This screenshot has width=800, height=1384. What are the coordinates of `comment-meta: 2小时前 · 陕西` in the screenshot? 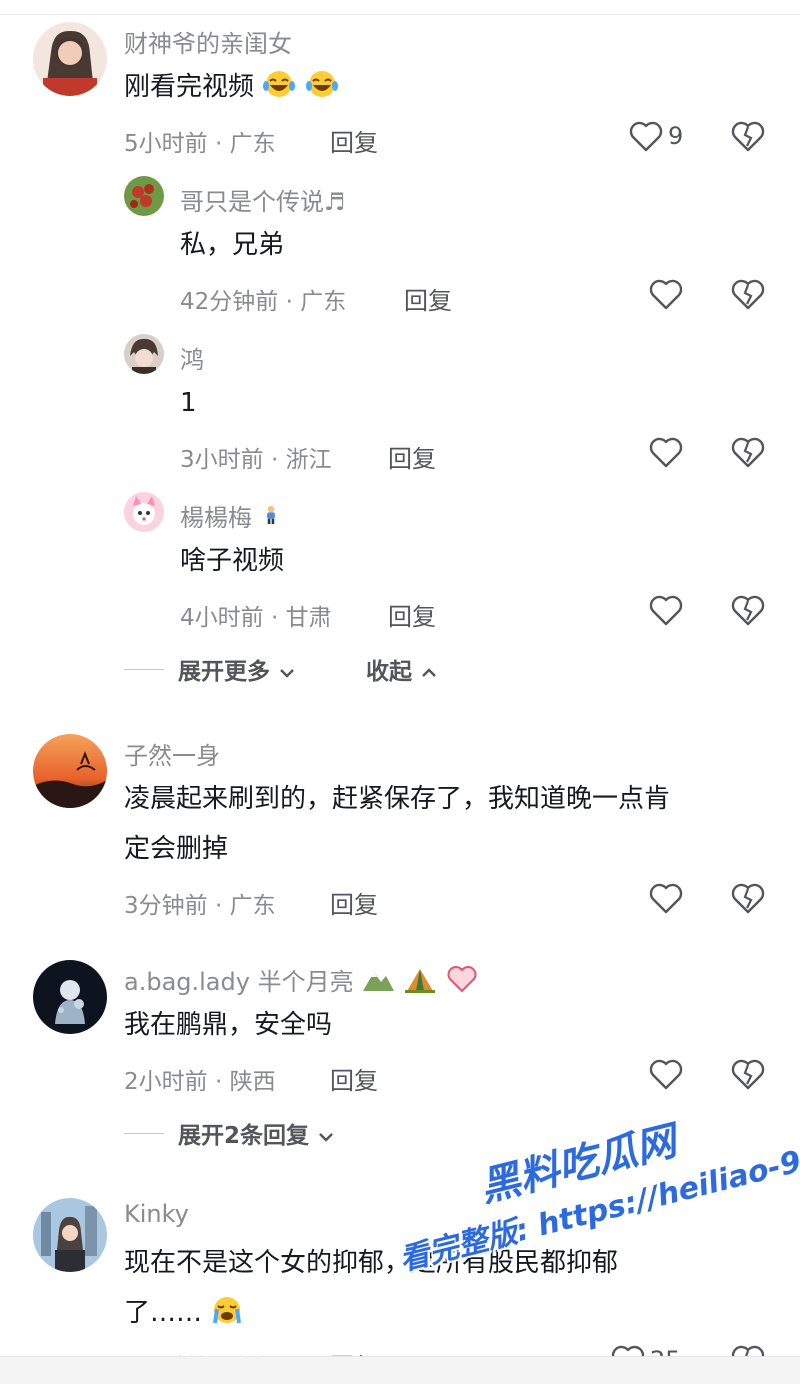 It's located at (200, 1082).